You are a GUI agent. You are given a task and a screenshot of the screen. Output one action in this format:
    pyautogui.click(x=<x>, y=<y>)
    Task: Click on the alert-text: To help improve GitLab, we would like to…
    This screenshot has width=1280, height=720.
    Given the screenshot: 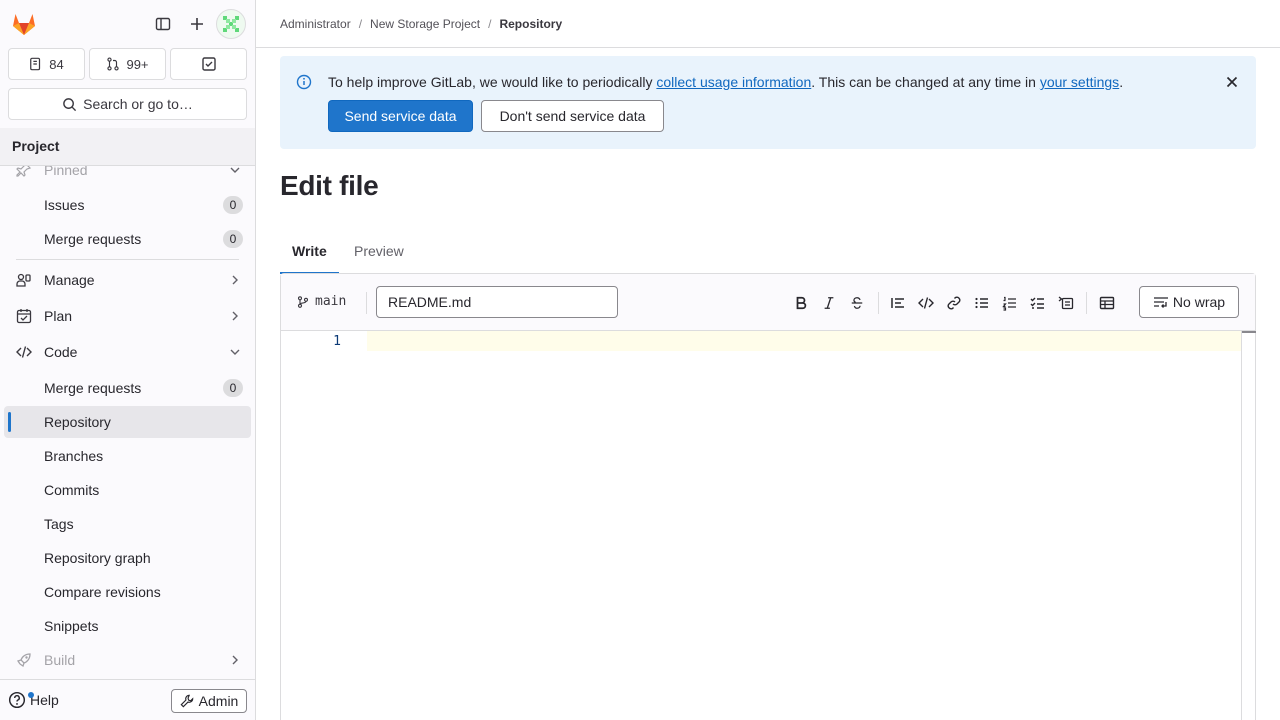 What is the action you would take?
    pyautogui.click(x=492, y=82)
    